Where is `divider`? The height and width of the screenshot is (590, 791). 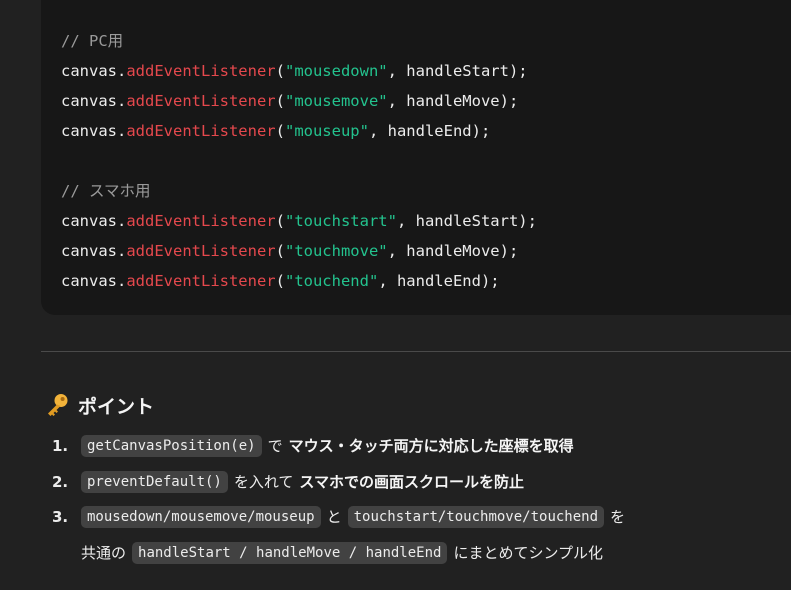
divider is located at coordinates (416, 351).